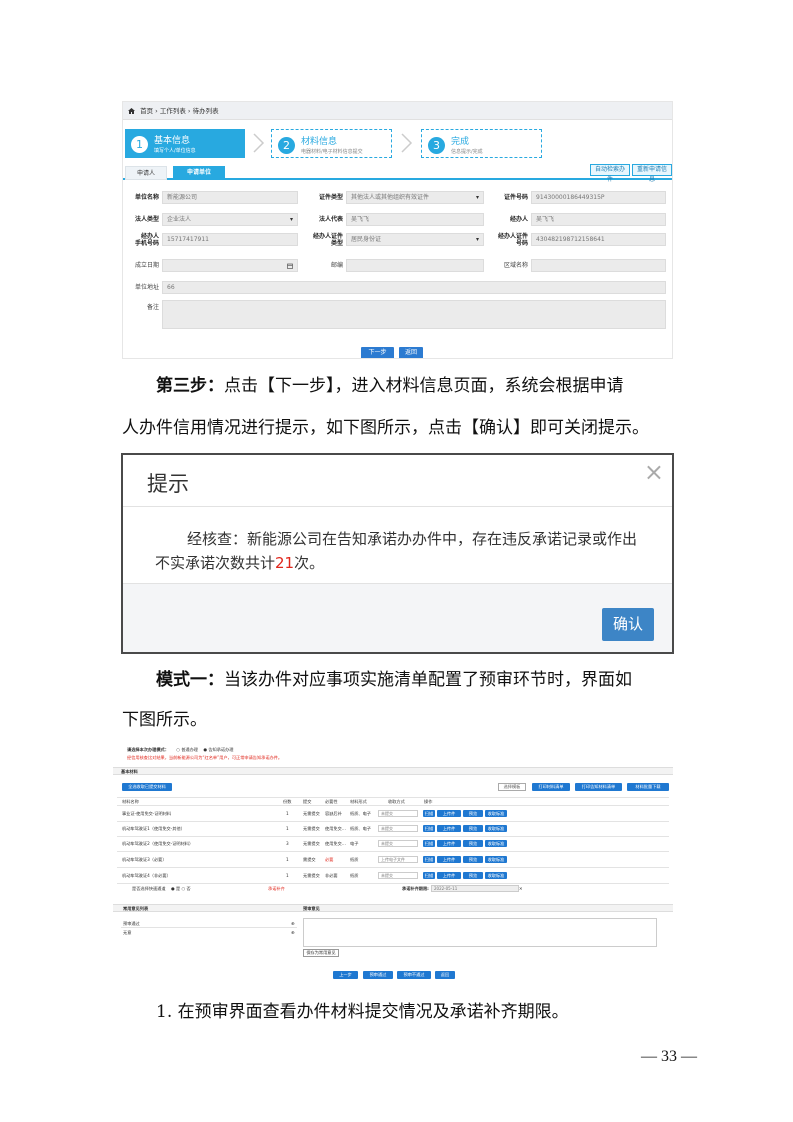  I want to click on tab-applicant: 申请人, so click(146, 173).